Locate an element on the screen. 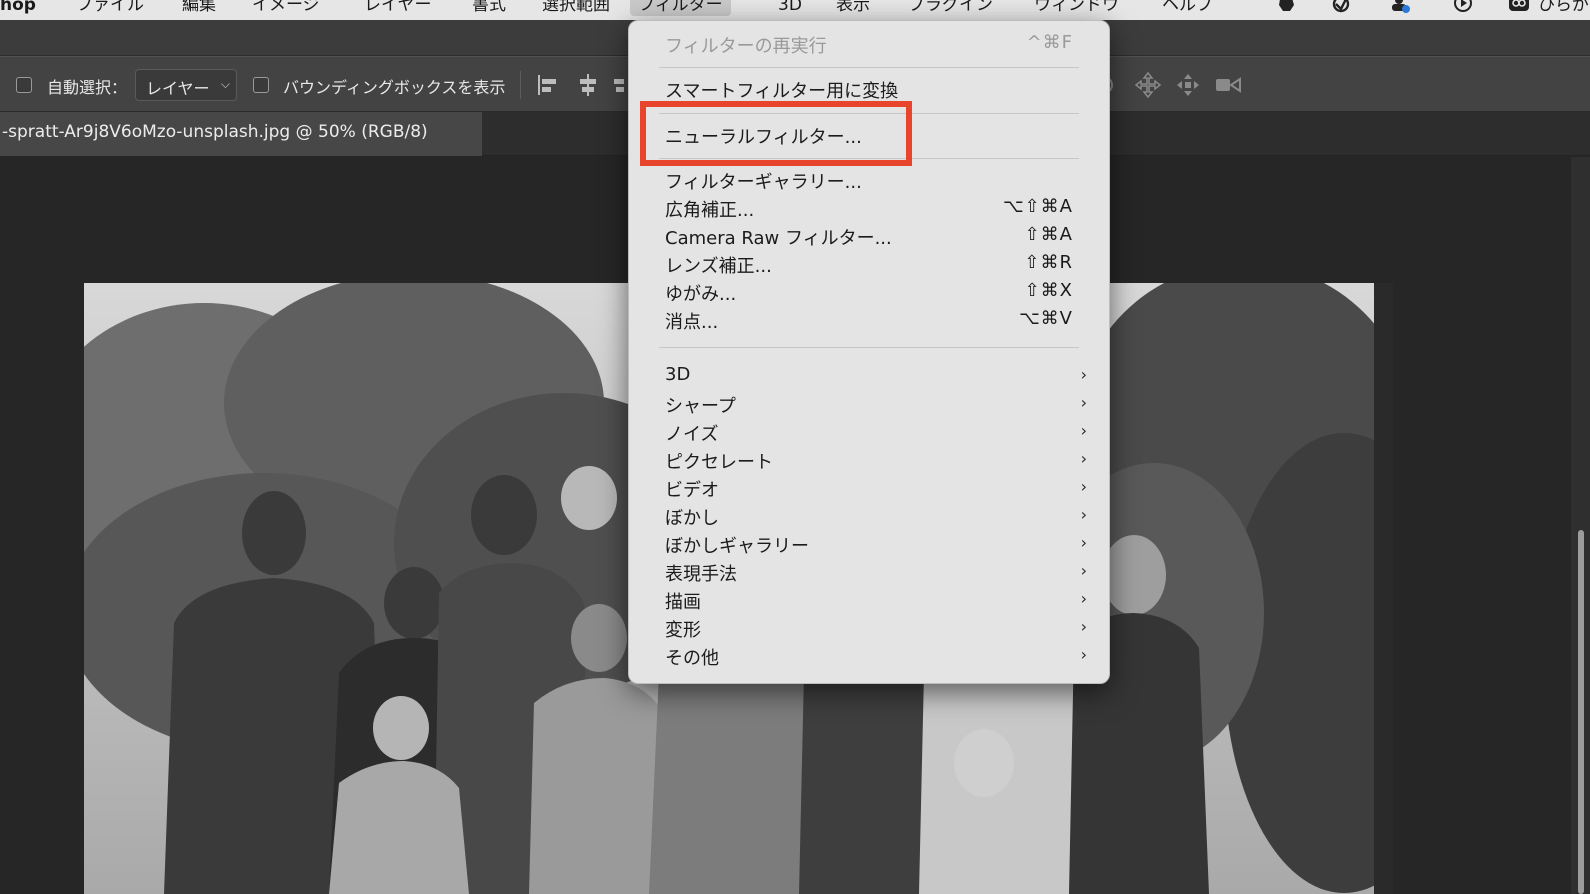 The image size is (1590, 894). menu-item-label: ぼかしギャラリー is located at coordinates (737, 546).